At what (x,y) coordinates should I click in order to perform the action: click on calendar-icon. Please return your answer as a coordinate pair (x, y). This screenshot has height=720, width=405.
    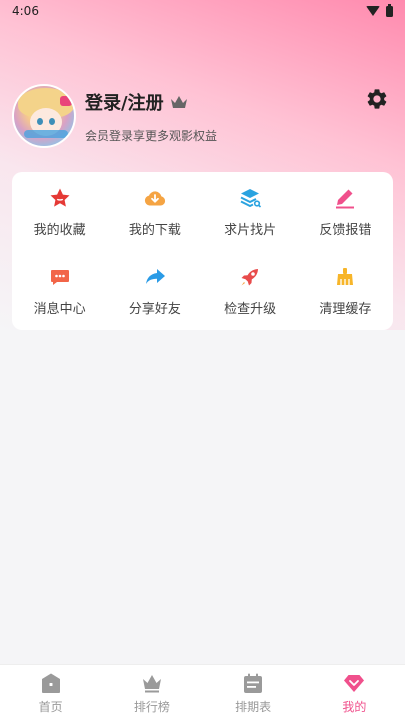
    Looking at the image, I should click on (253, 683).